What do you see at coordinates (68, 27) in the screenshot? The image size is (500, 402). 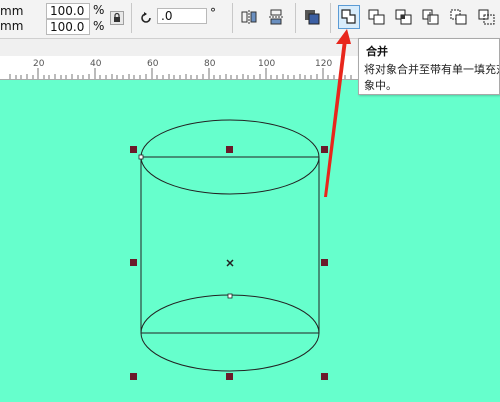 I see `scale-y-field: 100.0` at bounding box center [68, 27].